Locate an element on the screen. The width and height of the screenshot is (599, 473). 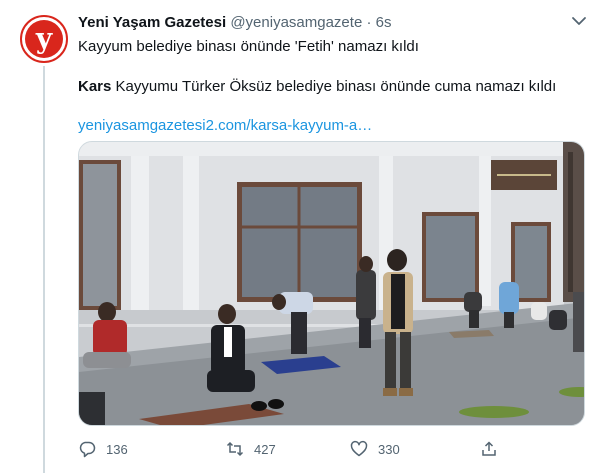
thread-line is located at coordinates (44, 269).